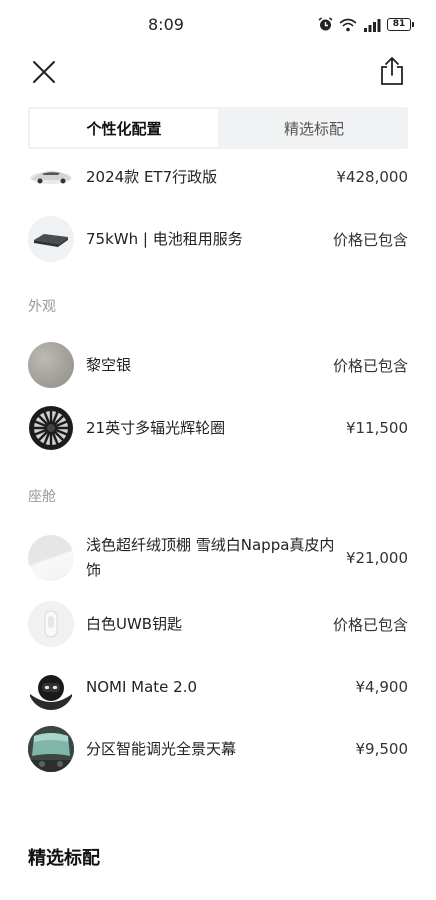 The image size is (436, 900). I want to click on key-thumbnail, so click(51, 624).